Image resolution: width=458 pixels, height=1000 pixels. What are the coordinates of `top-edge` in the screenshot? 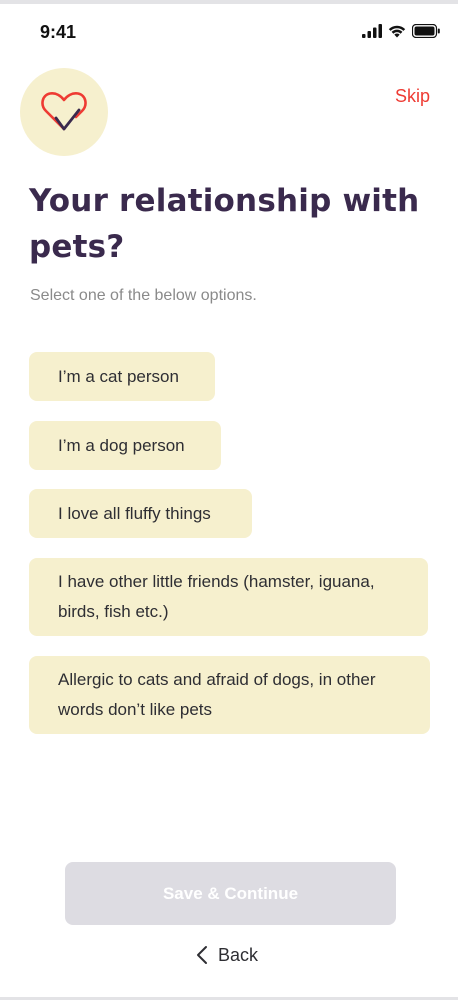 It's located at (229, 2).